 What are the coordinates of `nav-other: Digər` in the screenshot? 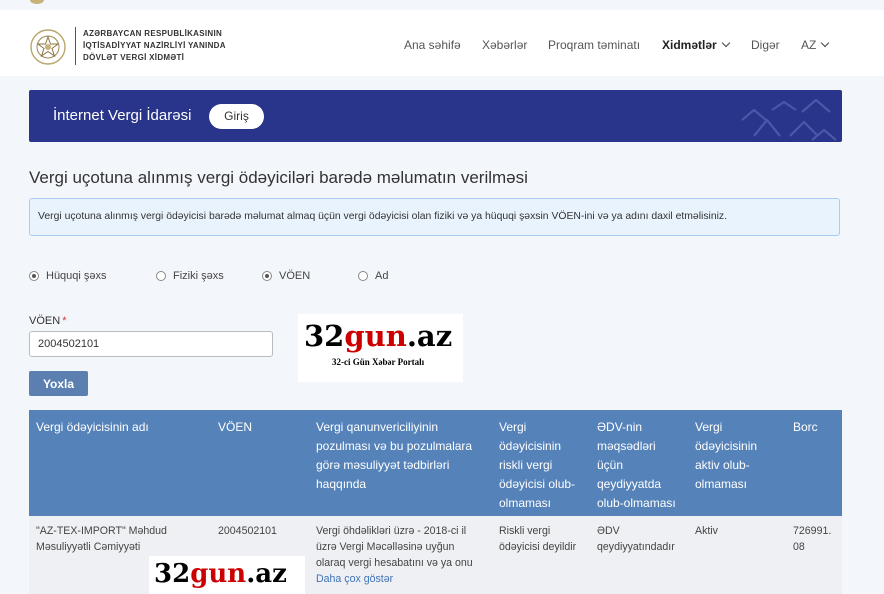 It's located at (765, 45).